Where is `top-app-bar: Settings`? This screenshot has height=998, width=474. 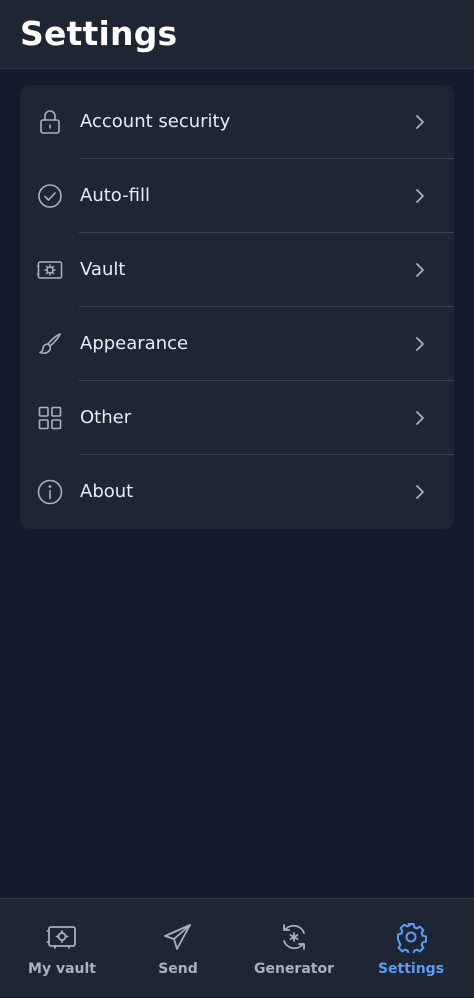 top-app-bar: Settings is located at coordinates (237, 34).